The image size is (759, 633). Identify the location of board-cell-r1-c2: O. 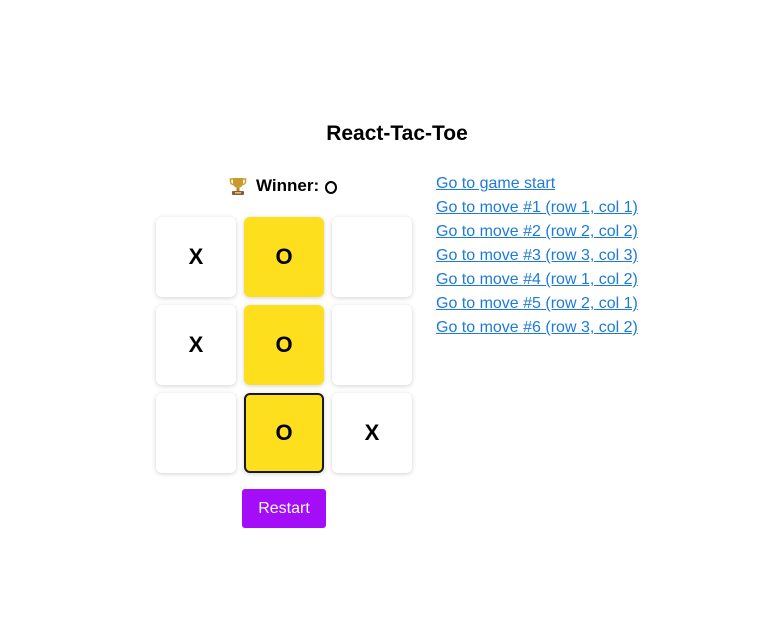
(284, 257).